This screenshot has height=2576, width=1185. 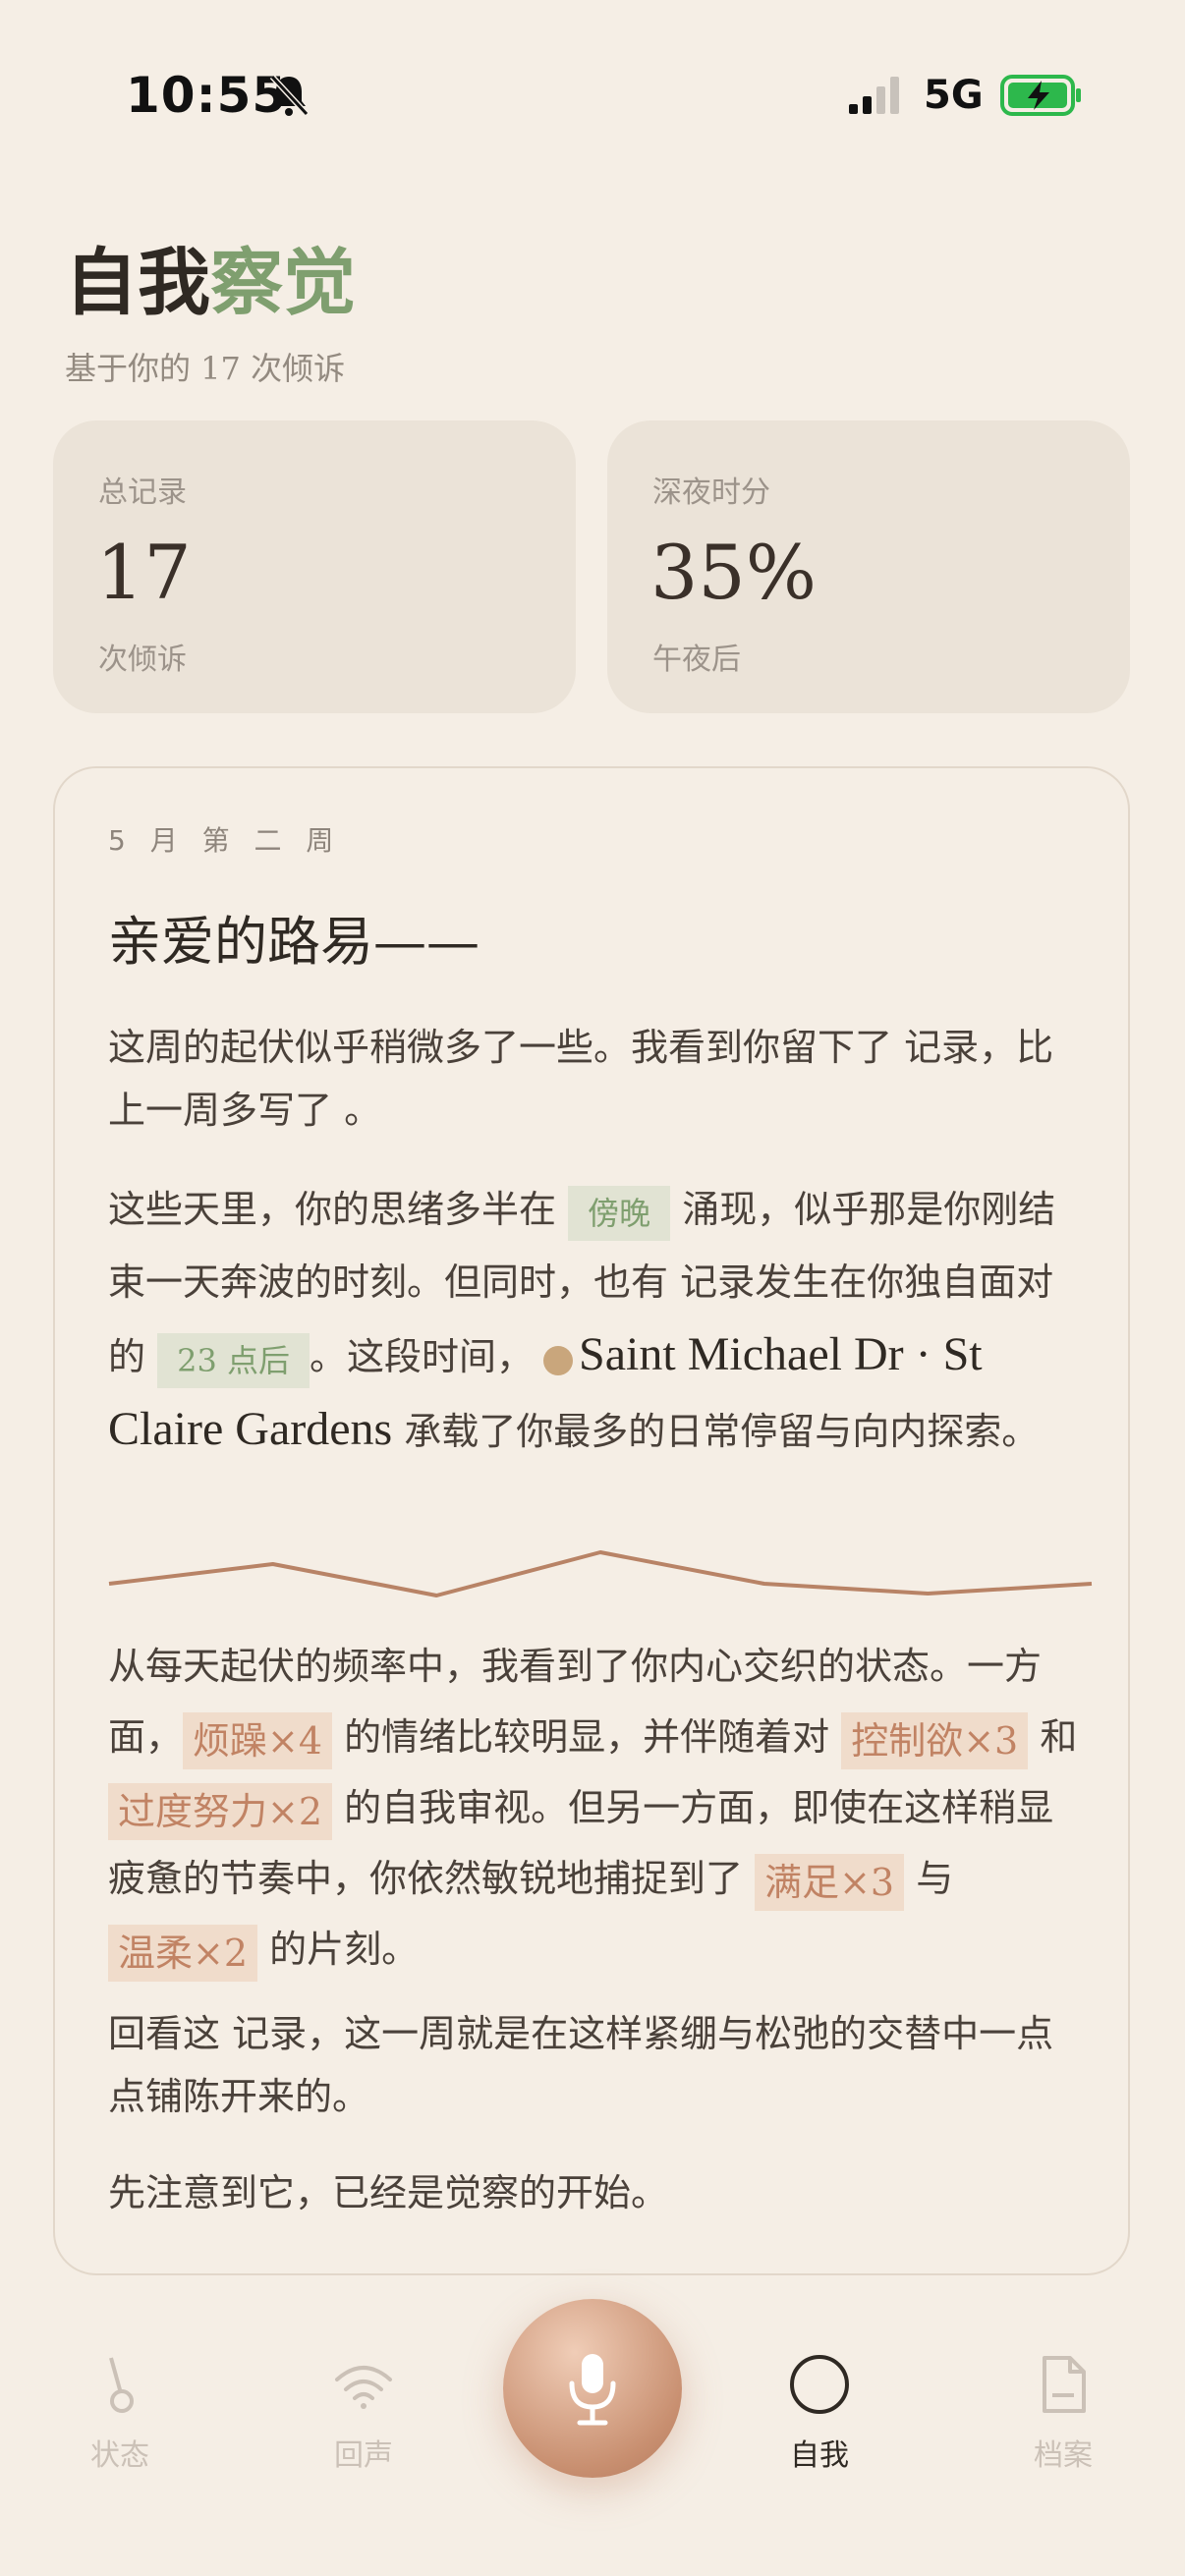 I want to click on letter-paragraph-1: 这周的起伏似乎稍微多了一些。我看到你留下了 记录，比上一周多写了 。, so click(x=581, y=1079).